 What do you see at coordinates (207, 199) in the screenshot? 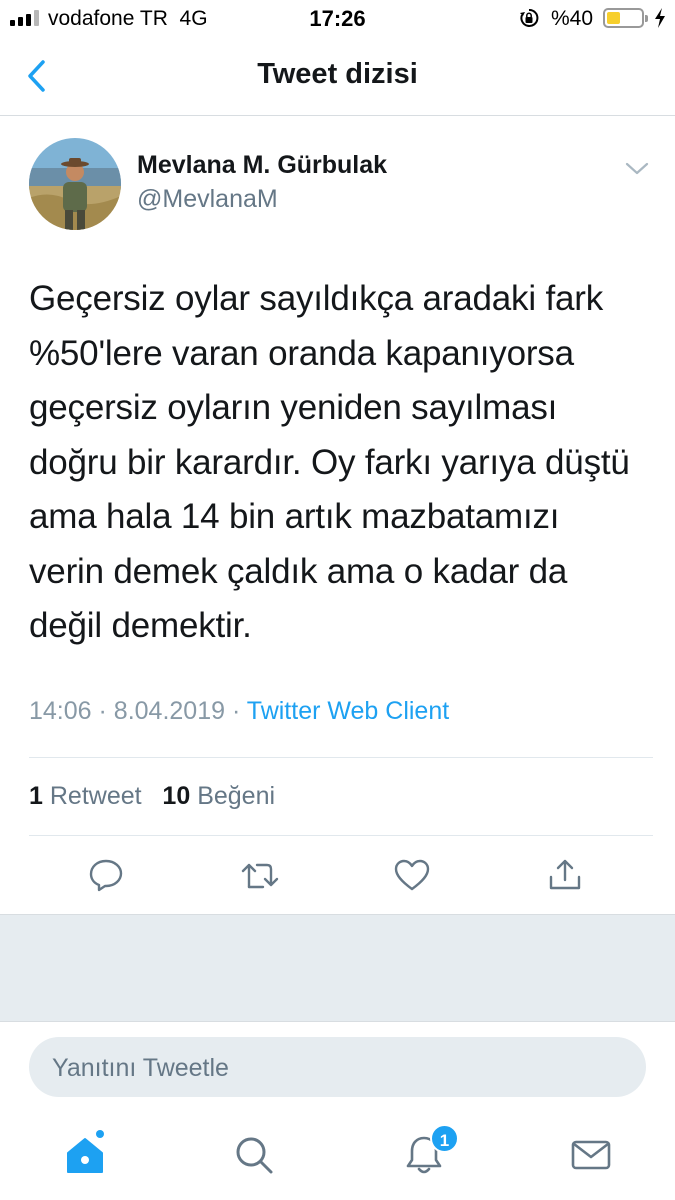
I see `author-handle: @MevlanaM` at bounding box center [207, 199].